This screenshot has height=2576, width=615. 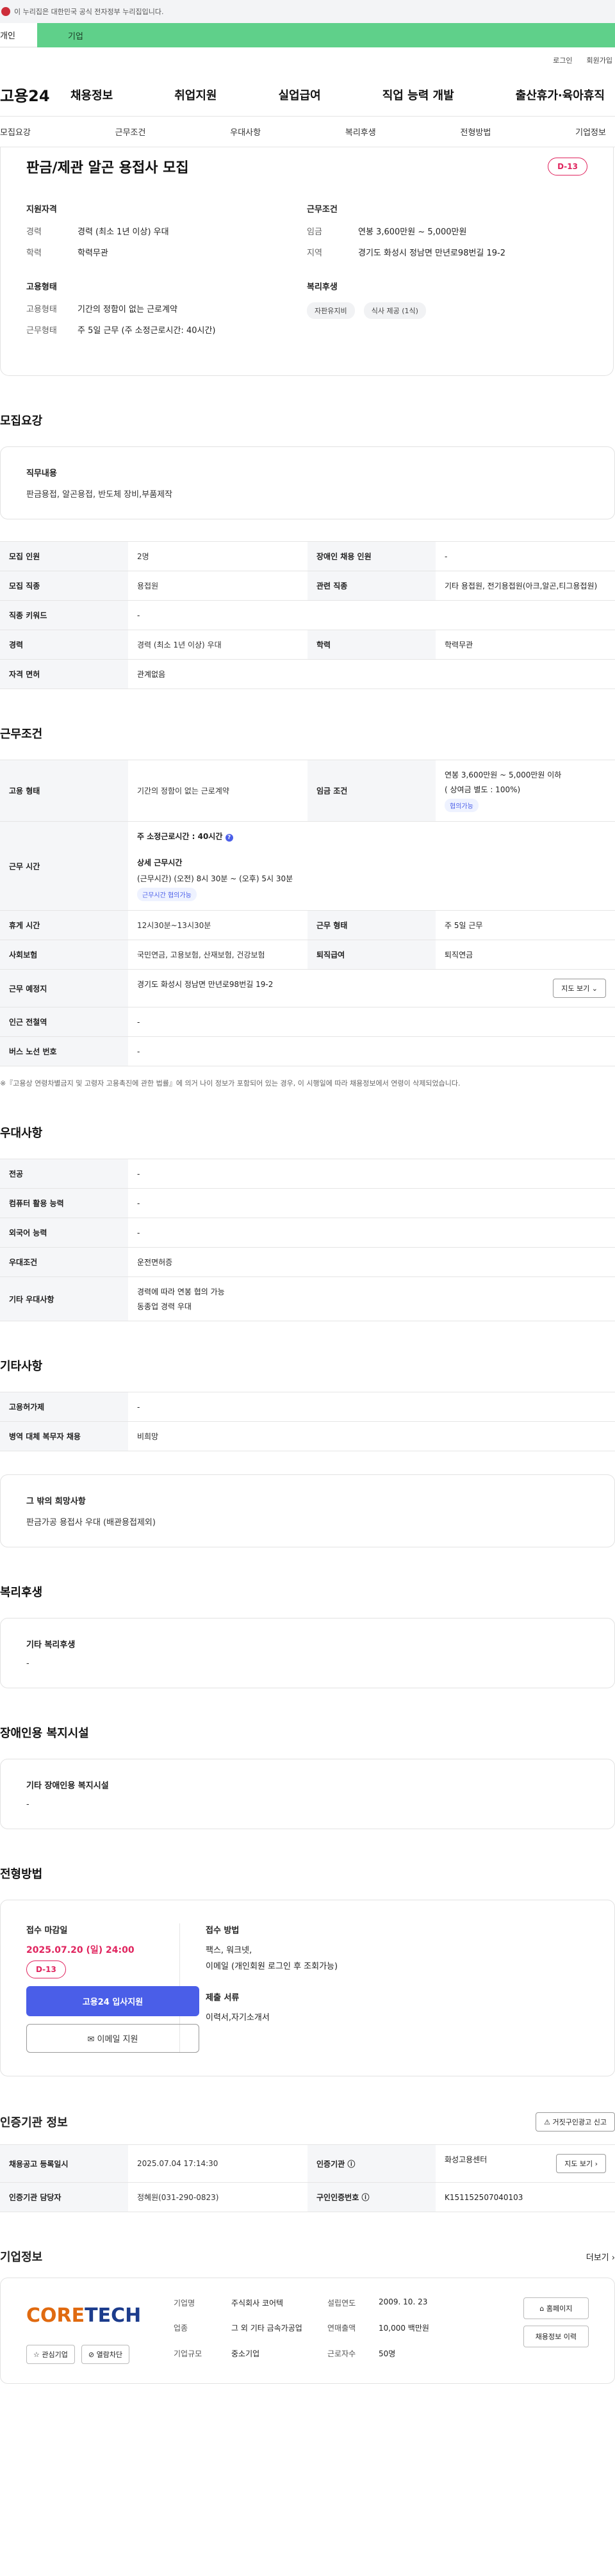 I want to click on subnav-recruit: 모집요강, so click(x=15, y=132).